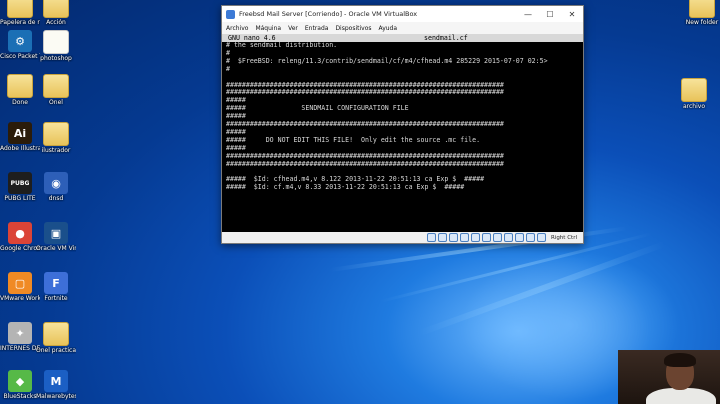 The width and height of the screenshot is (720, 404). Describe the element at coordinates (56, 233) in the screenshot. I see `app-icon: ▣` at that location.